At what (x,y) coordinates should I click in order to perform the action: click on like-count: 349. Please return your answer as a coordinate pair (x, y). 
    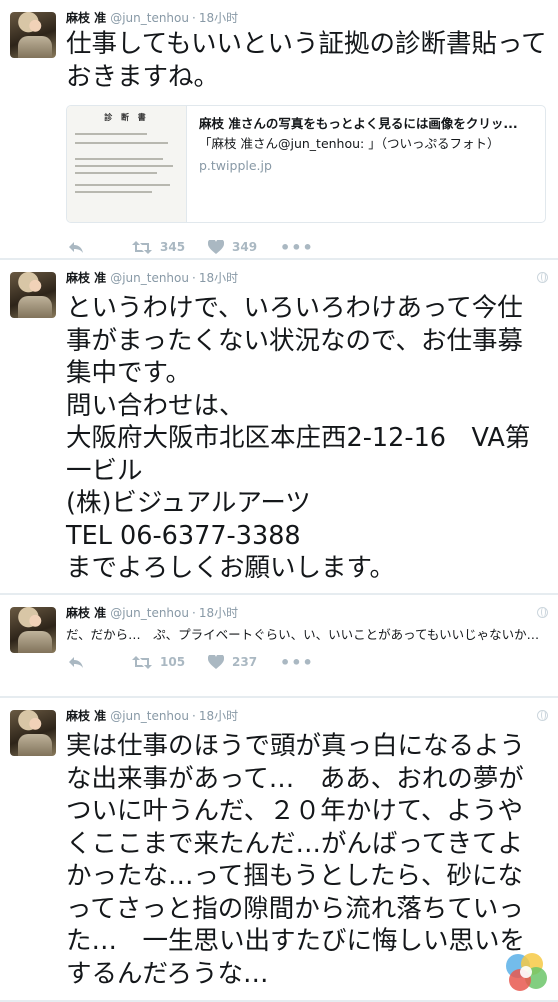
    Looking at the image, I should click on (245, 247).